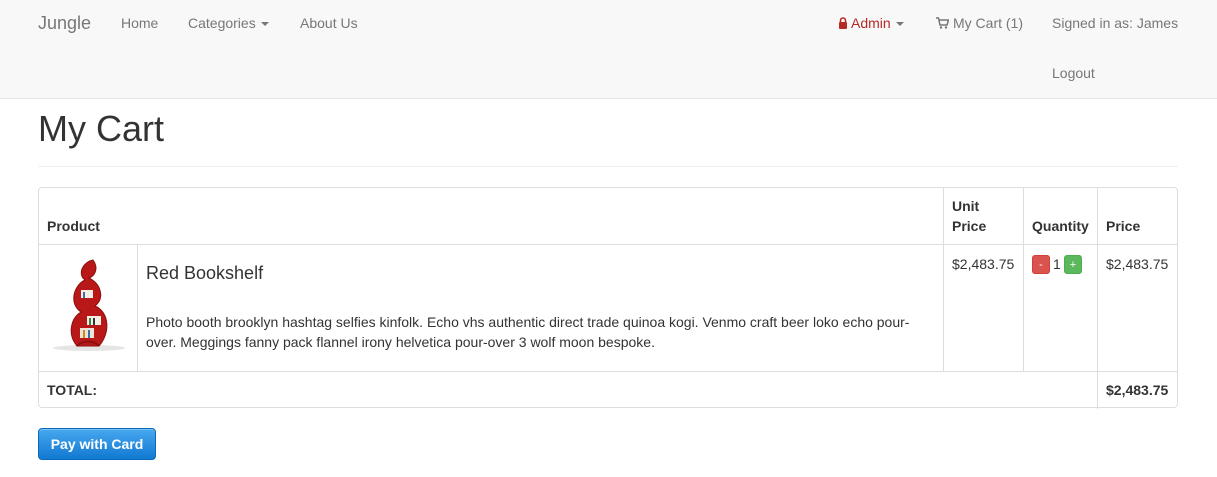  I want to click on total-value: $2,483.75, so click(1137, 390).